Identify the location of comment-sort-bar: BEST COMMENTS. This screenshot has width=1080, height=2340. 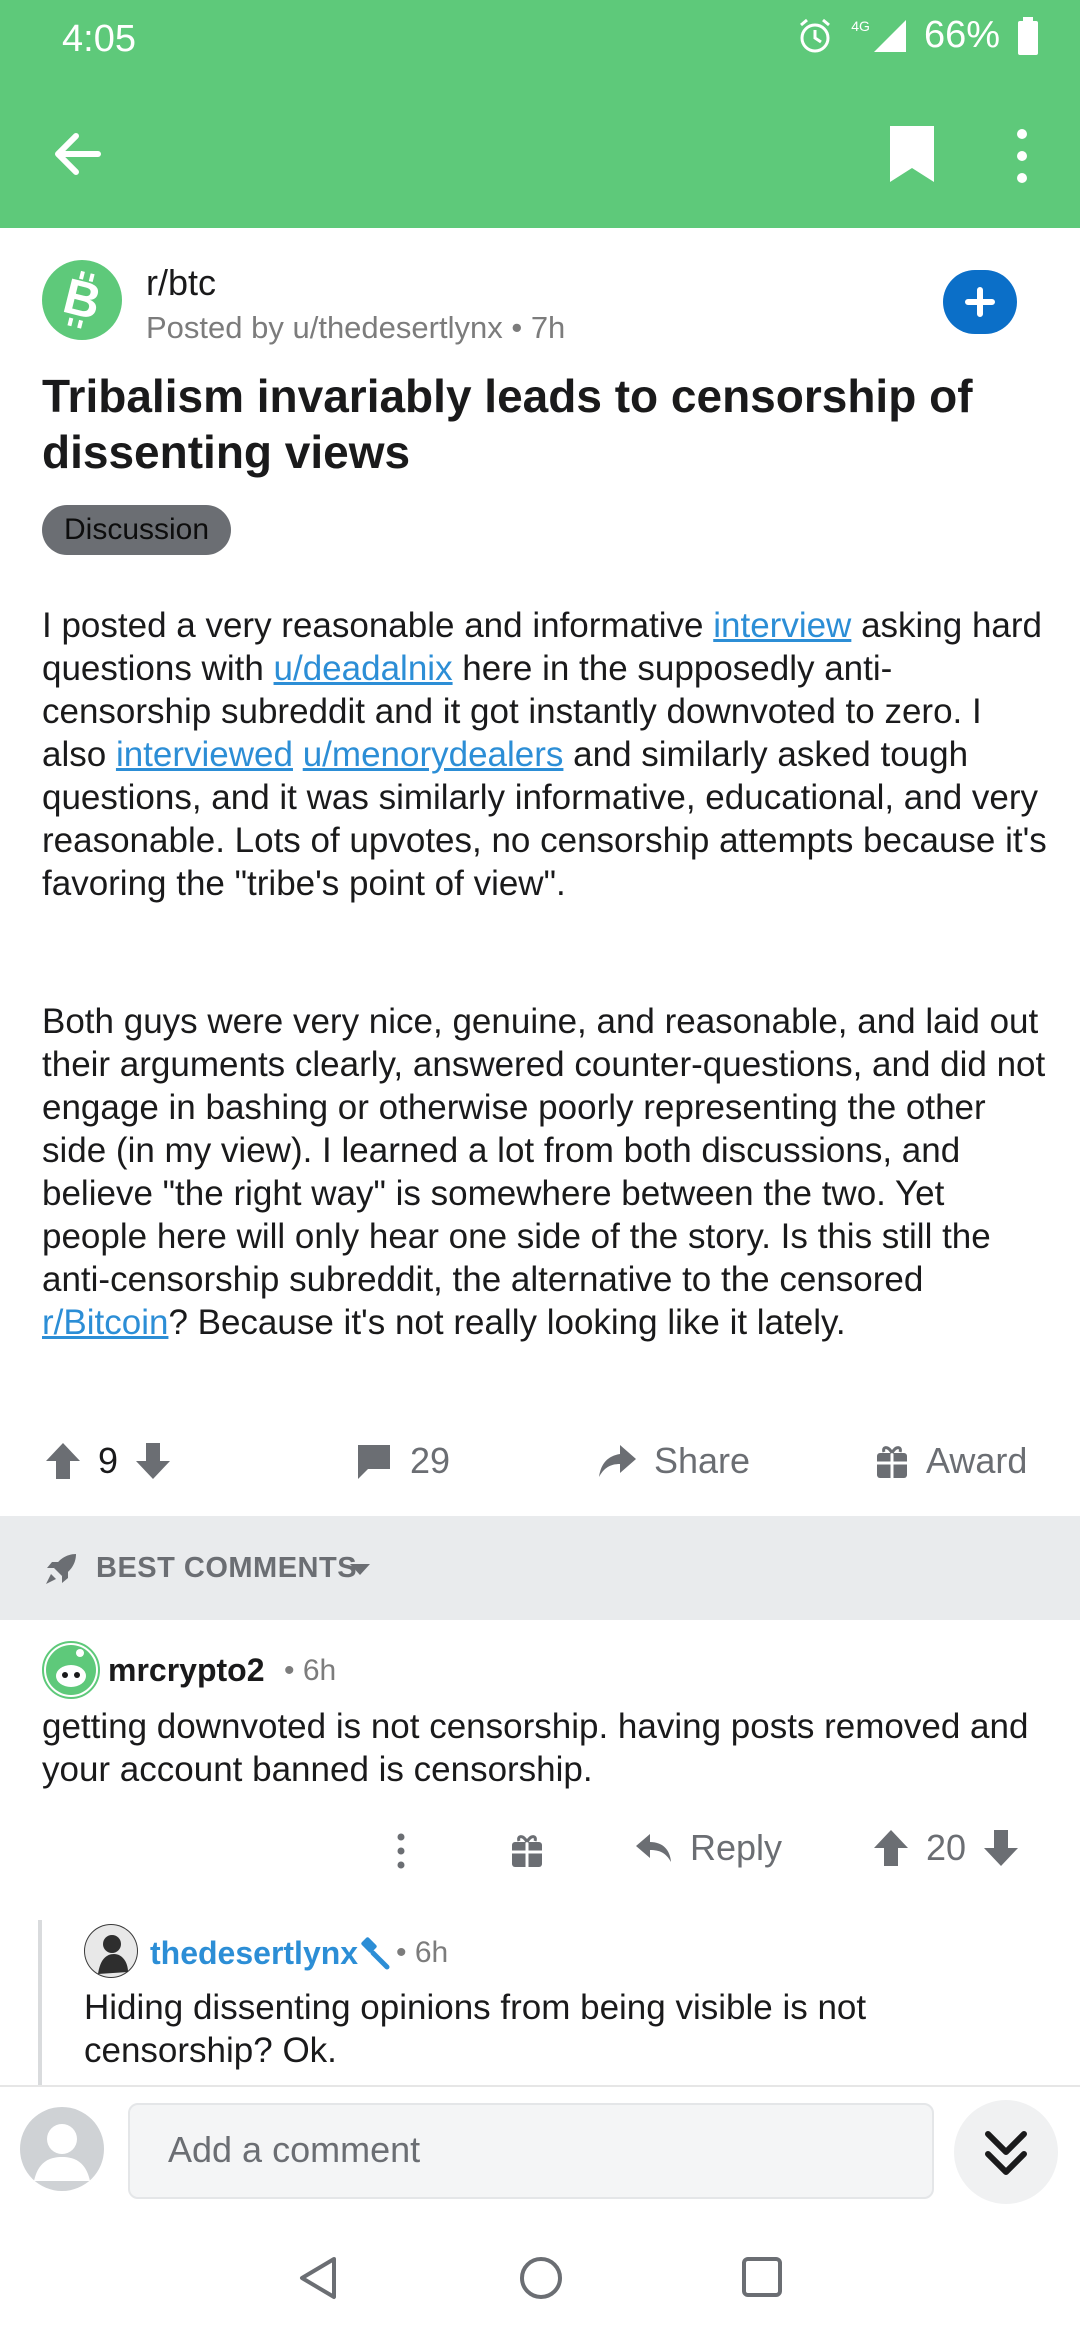
(540, 1568).